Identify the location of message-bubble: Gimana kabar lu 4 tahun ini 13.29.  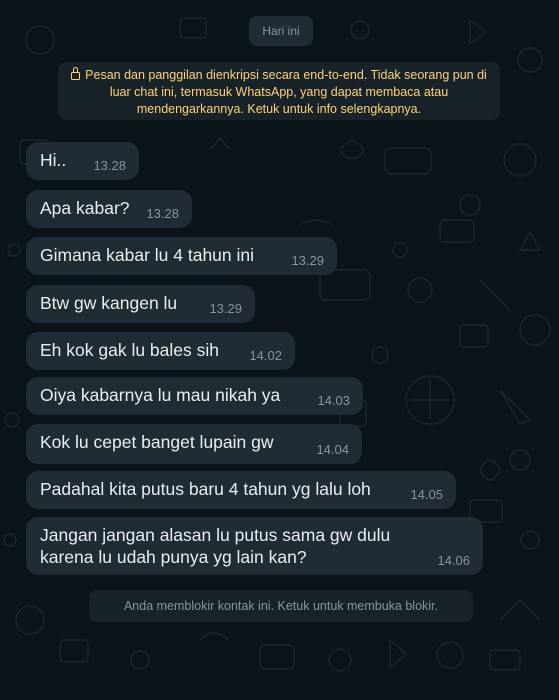
(181, 256).